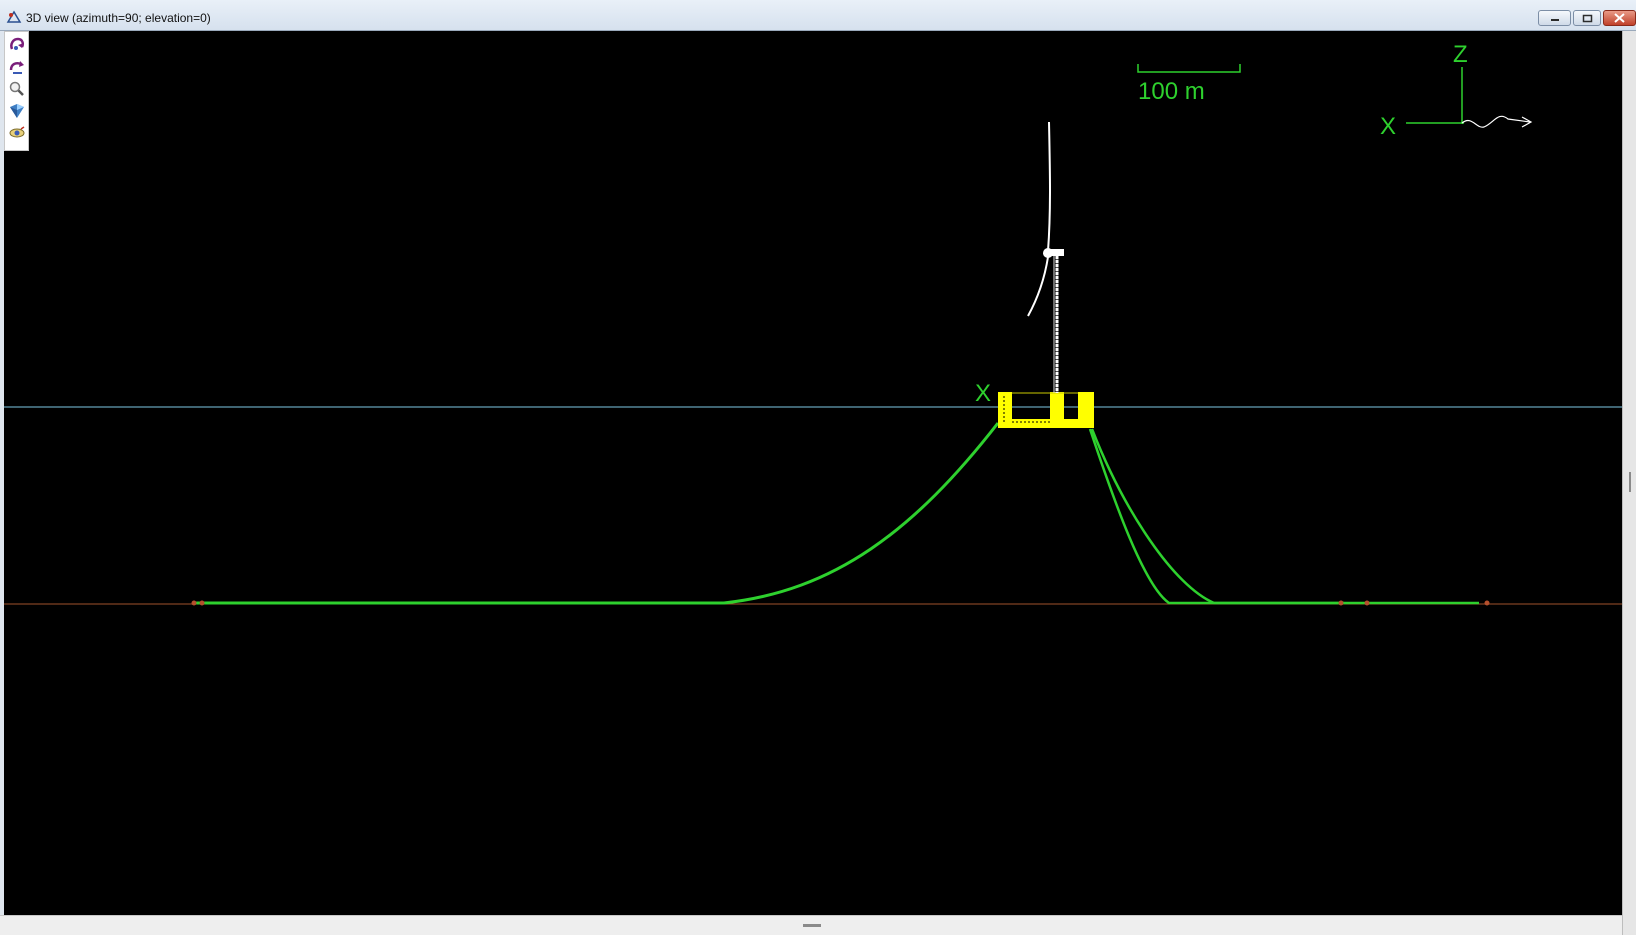 This screenshot has height=935, width=1636. What do you see at coordinates (1388, 126) in the screenshot?
I see `axis-x-label: X` at bounding box center [1388, 126].